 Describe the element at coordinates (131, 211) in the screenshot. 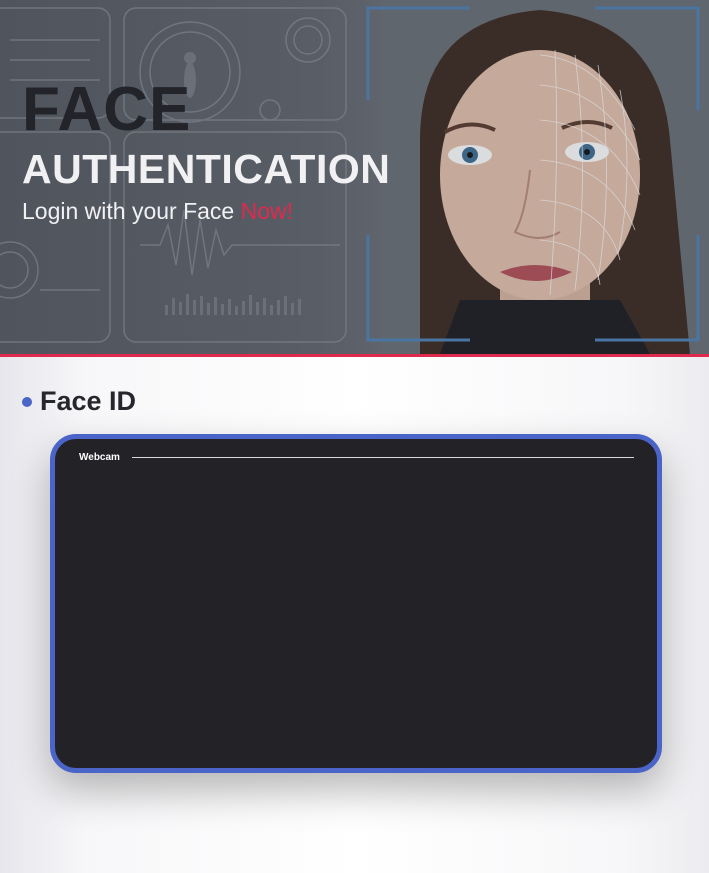

I see `hero-subtitle-text: Login with your Face` at that location.